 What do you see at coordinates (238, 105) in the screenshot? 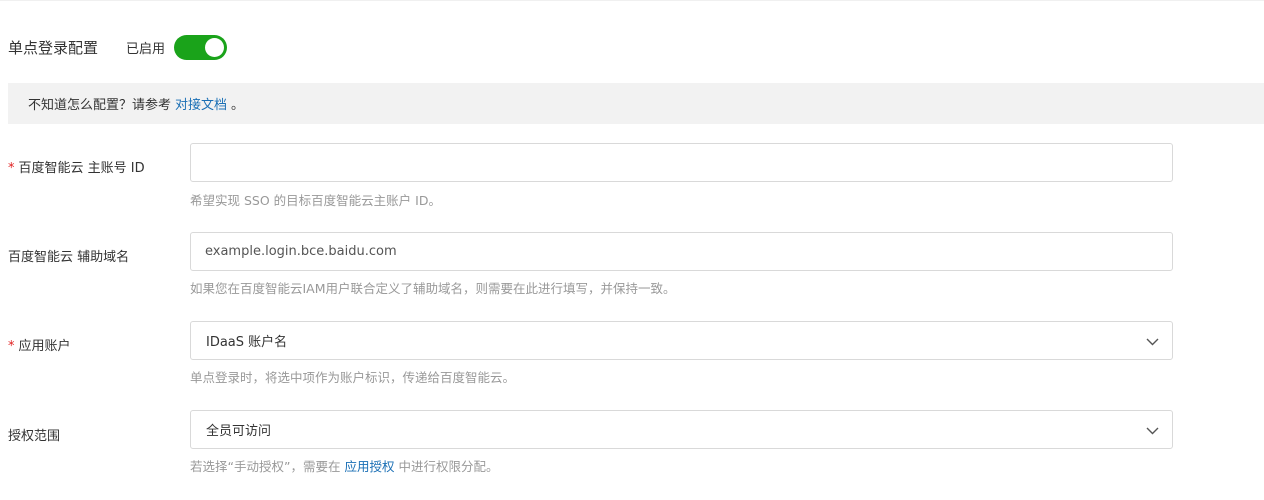
I see `notice-suffix: 。` at bounding box center [238, 105].